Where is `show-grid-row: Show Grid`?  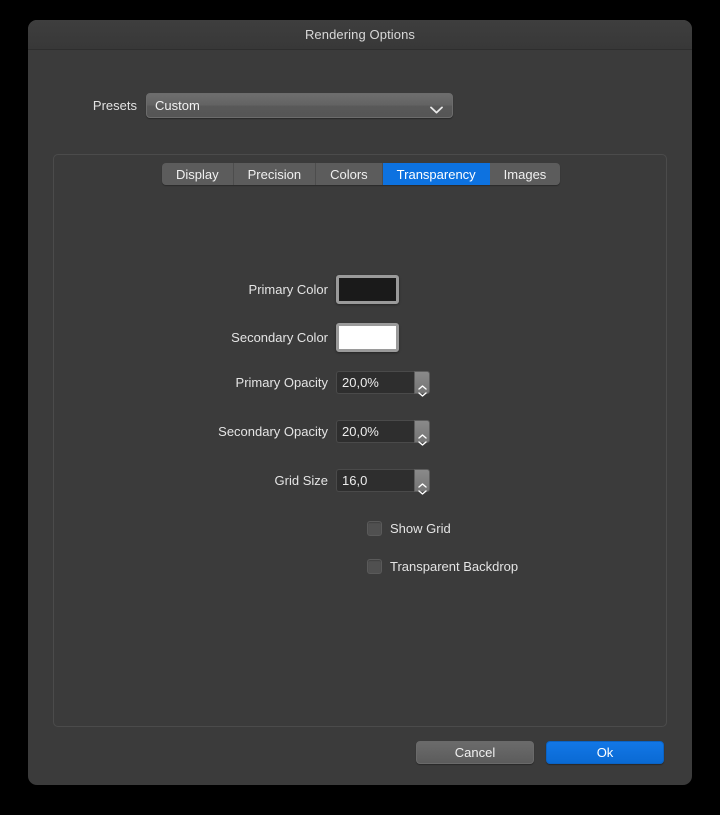
show-grid-row: Show Grid is located at coordinates (360, 528).